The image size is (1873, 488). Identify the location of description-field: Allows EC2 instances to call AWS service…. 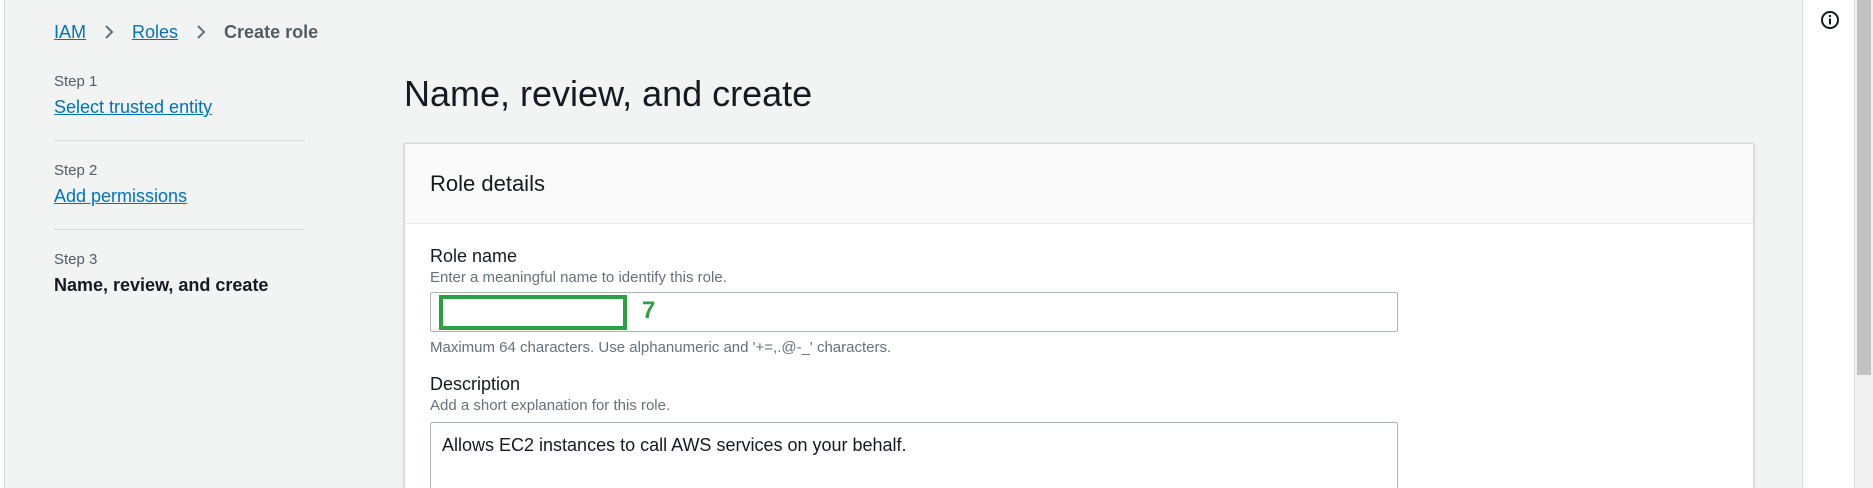
(914, 455).